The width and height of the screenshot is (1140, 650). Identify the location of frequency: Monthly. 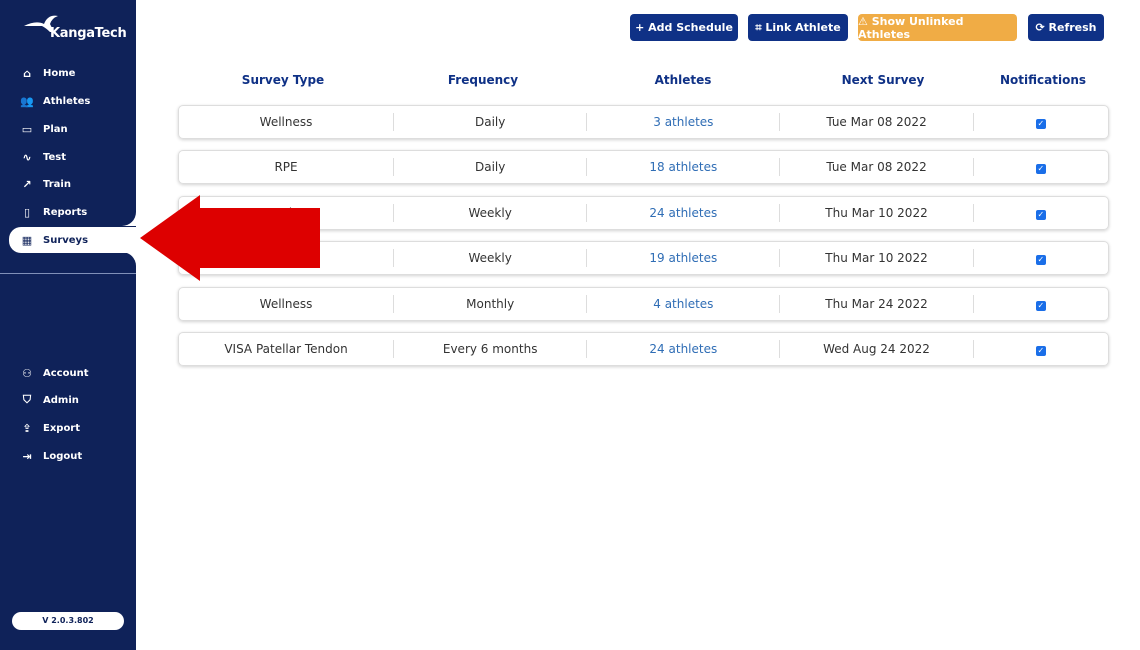
(491, 303).